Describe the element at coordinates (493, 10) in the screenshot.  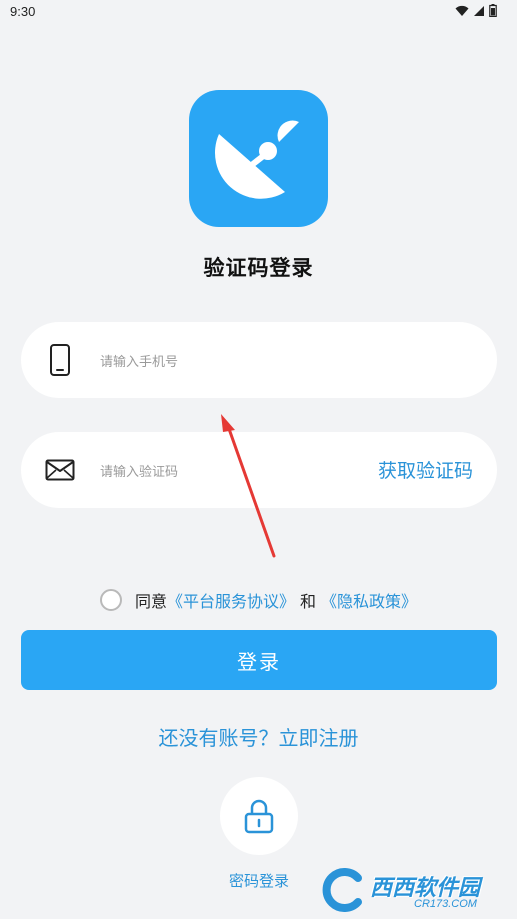
I see `battery-icon` at that location.